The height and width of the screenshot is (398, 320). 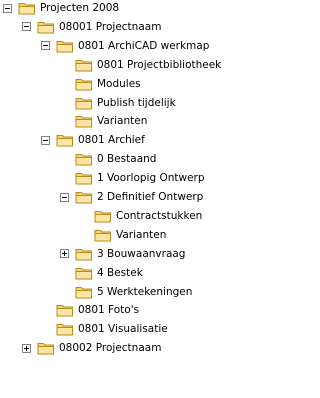 What do you see at coordinates (144, 45) in the screenshot?
I see `tree-node-label: 0801 ArchiCAD werkmap` at bounding box center [144, 45].